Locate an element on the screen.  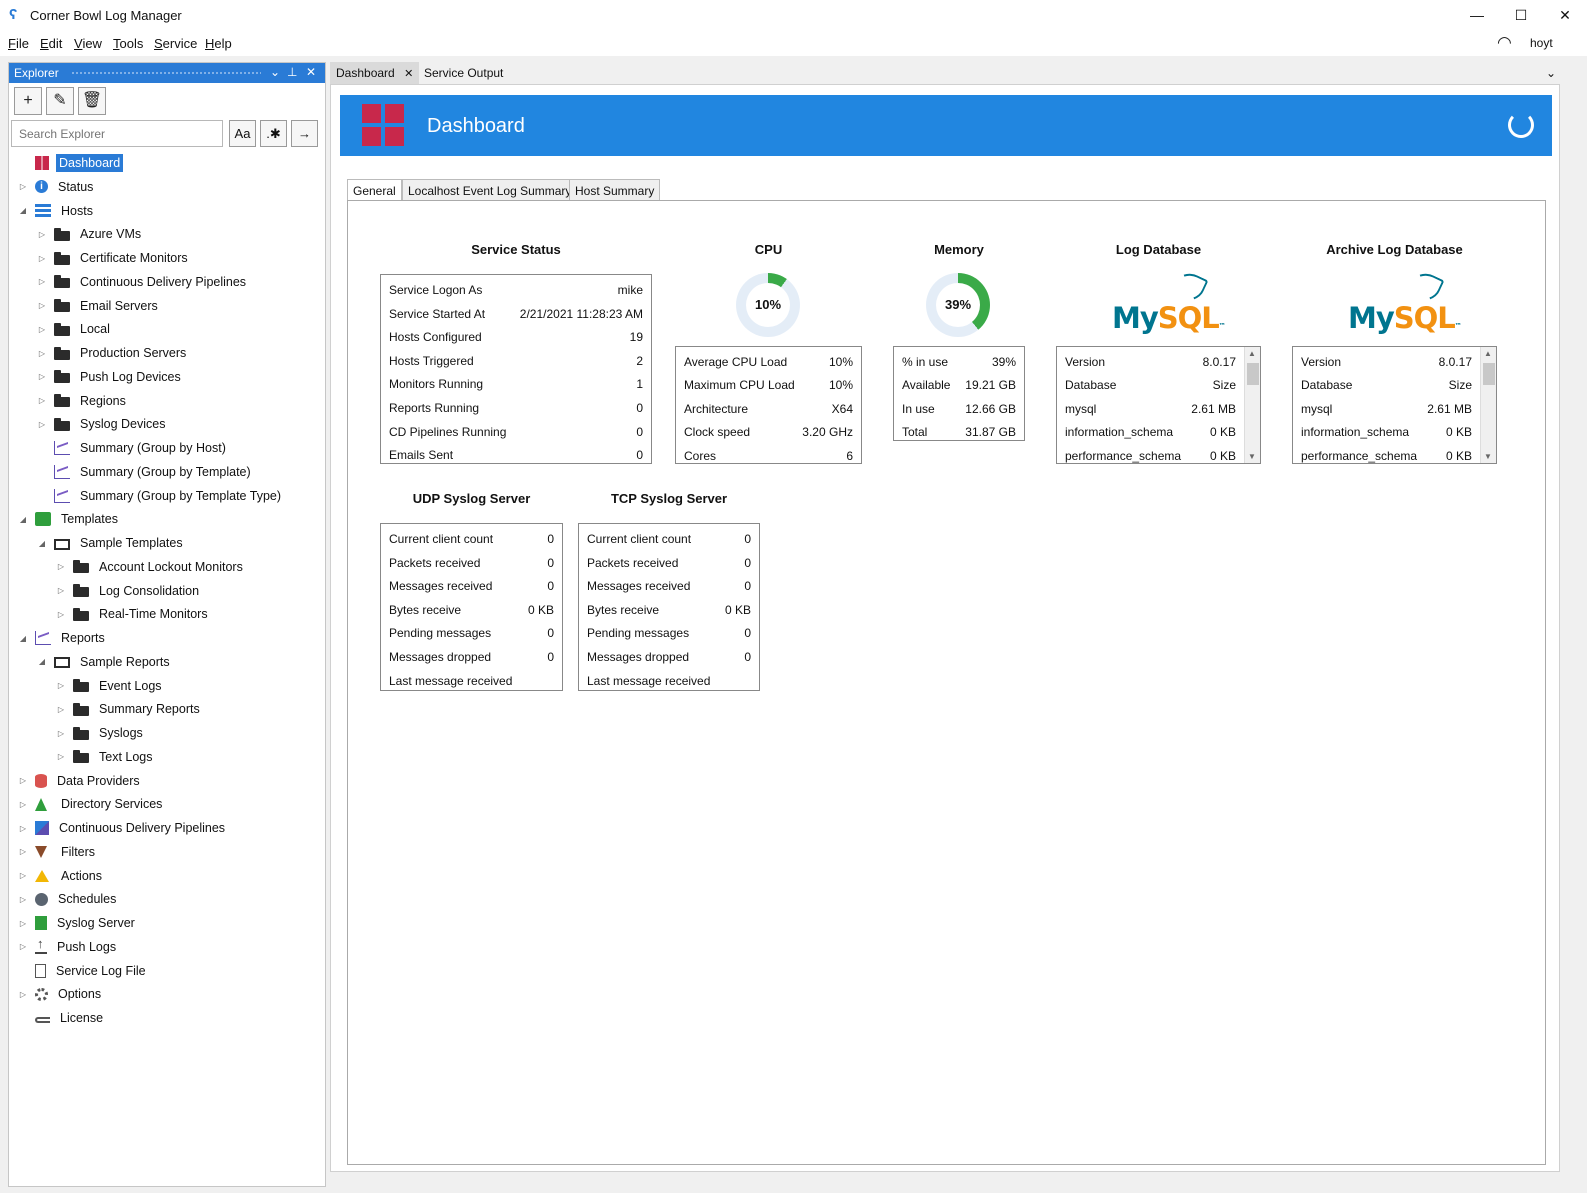
tree-item: ▷ Syslog Devices is located at coordinates (102, 424).